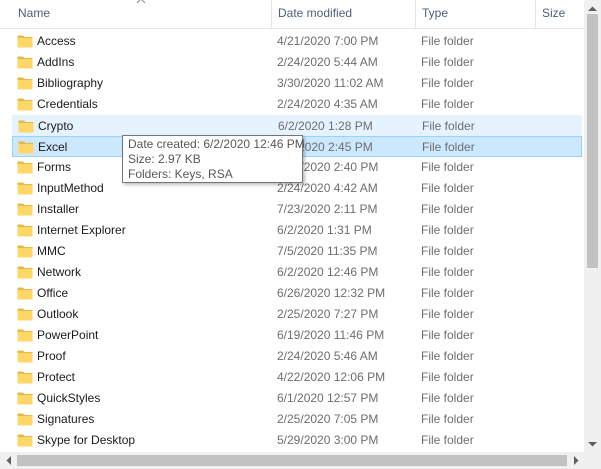 Image resolution: width=601 pixels, height=469 pixels. Describe the element at coordinates (328, 314) in the screenshot. I see `date-modified-cell: 2/25/2020 7:27 PM` at that location.